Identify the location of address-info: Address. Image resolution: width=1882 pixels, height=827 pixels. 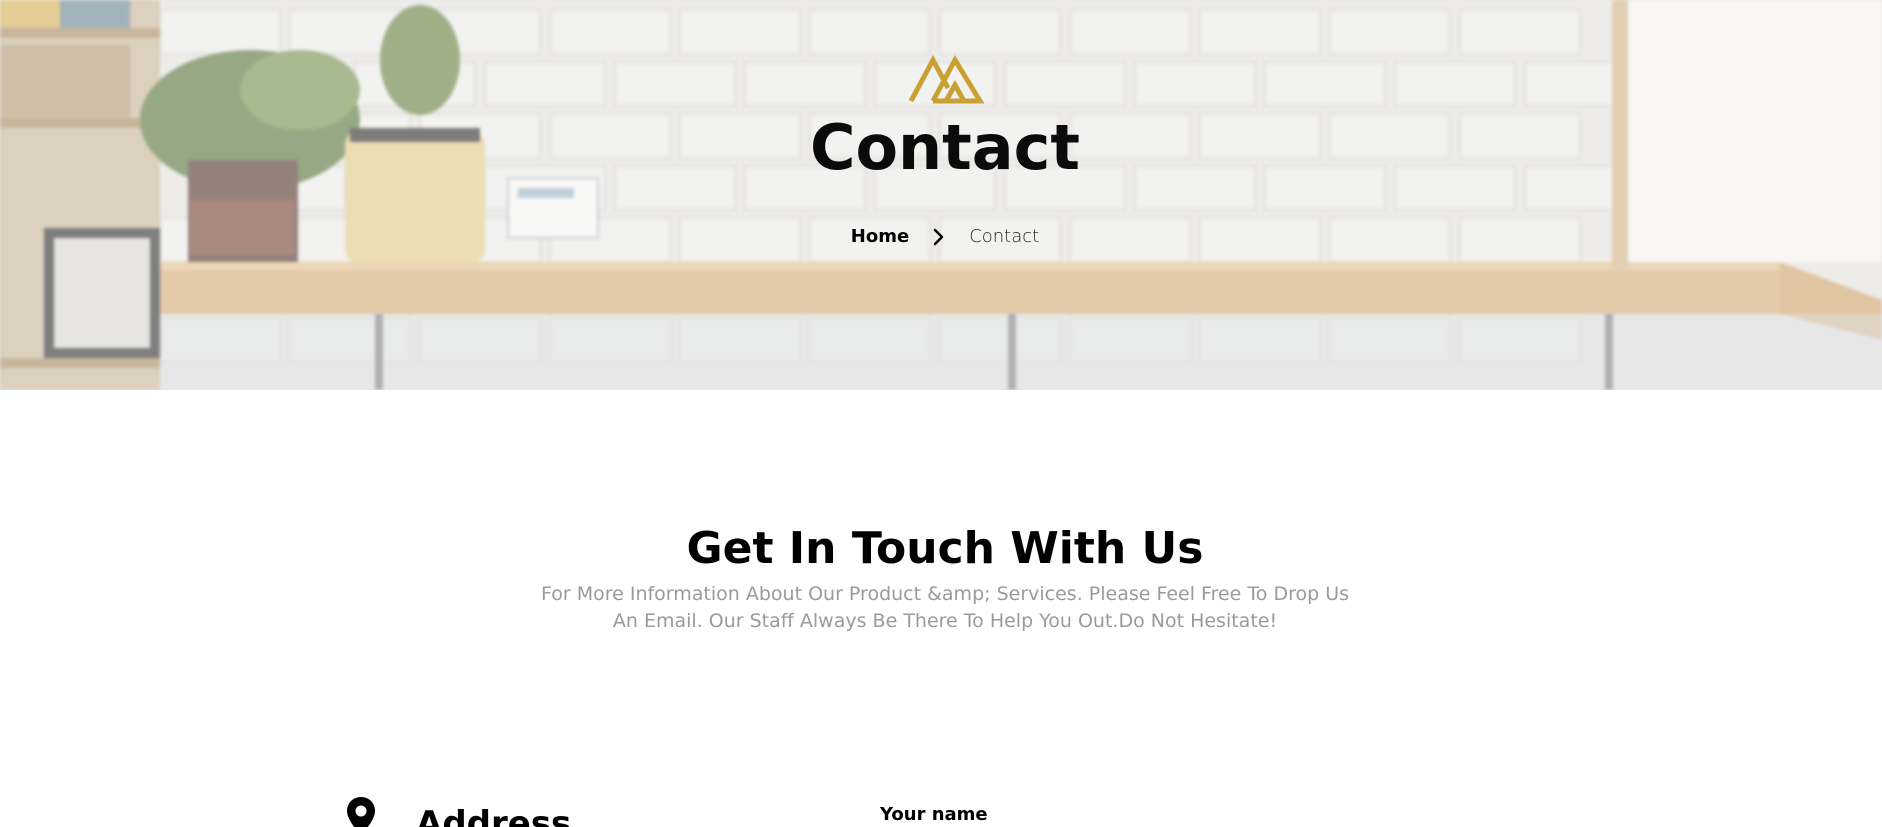
(496, 808).